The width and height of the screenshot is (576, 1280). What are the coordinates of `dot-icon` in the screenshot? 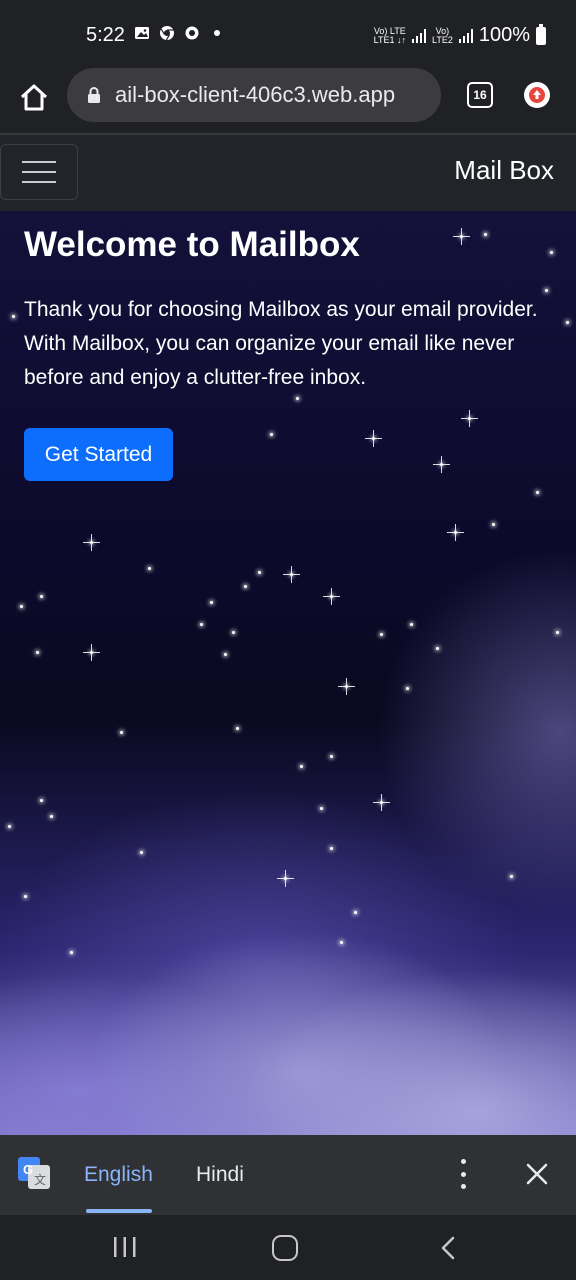 It's located at (217, 33).